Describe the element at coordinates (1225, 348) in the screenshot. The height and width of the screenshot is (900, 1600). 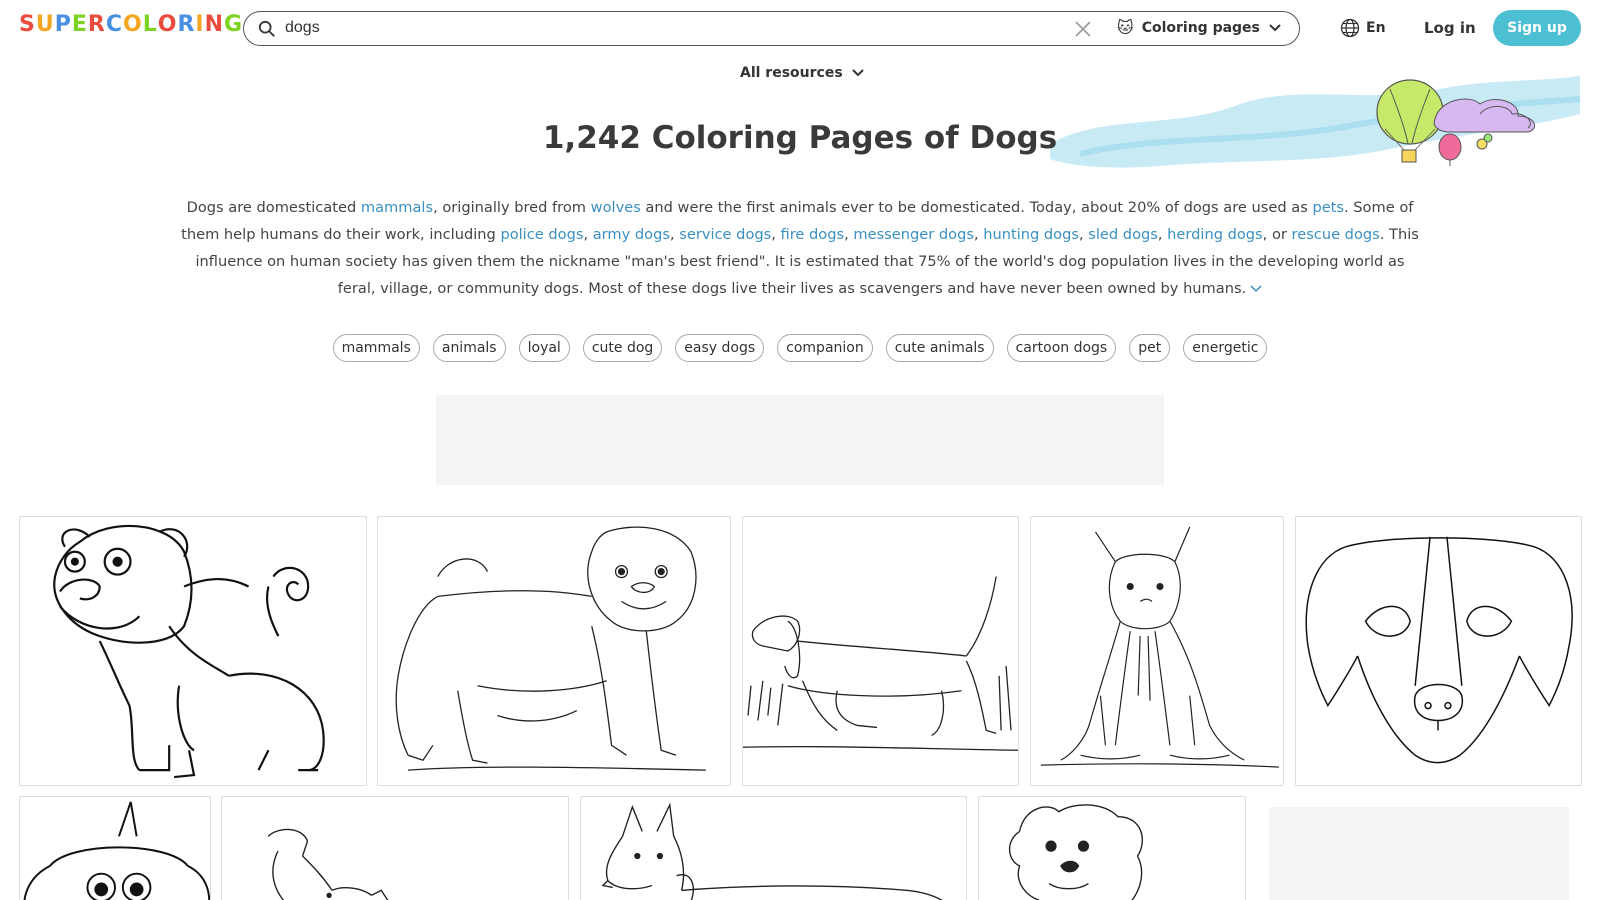
I see `tag-chip: energetic` at that location.